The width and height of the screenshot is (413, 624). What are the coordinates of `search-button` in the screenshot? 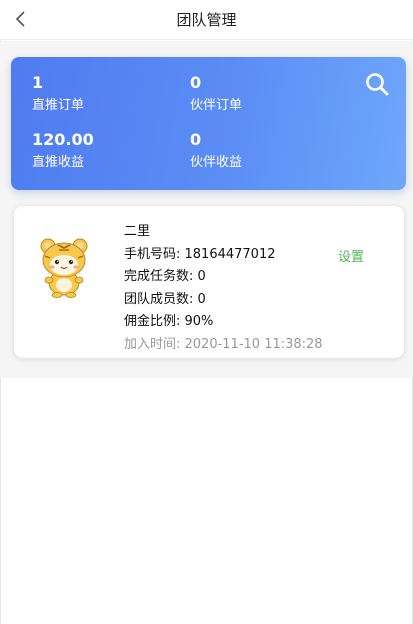 It's located at (377, 84).